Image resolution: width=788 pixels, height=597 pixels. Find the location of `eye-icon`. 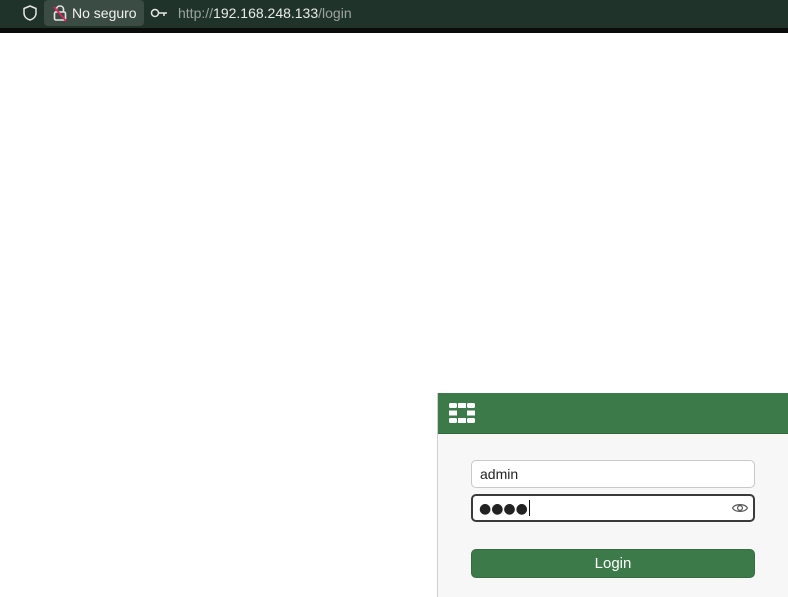

eye-icon is located at coordinates (740, 508).